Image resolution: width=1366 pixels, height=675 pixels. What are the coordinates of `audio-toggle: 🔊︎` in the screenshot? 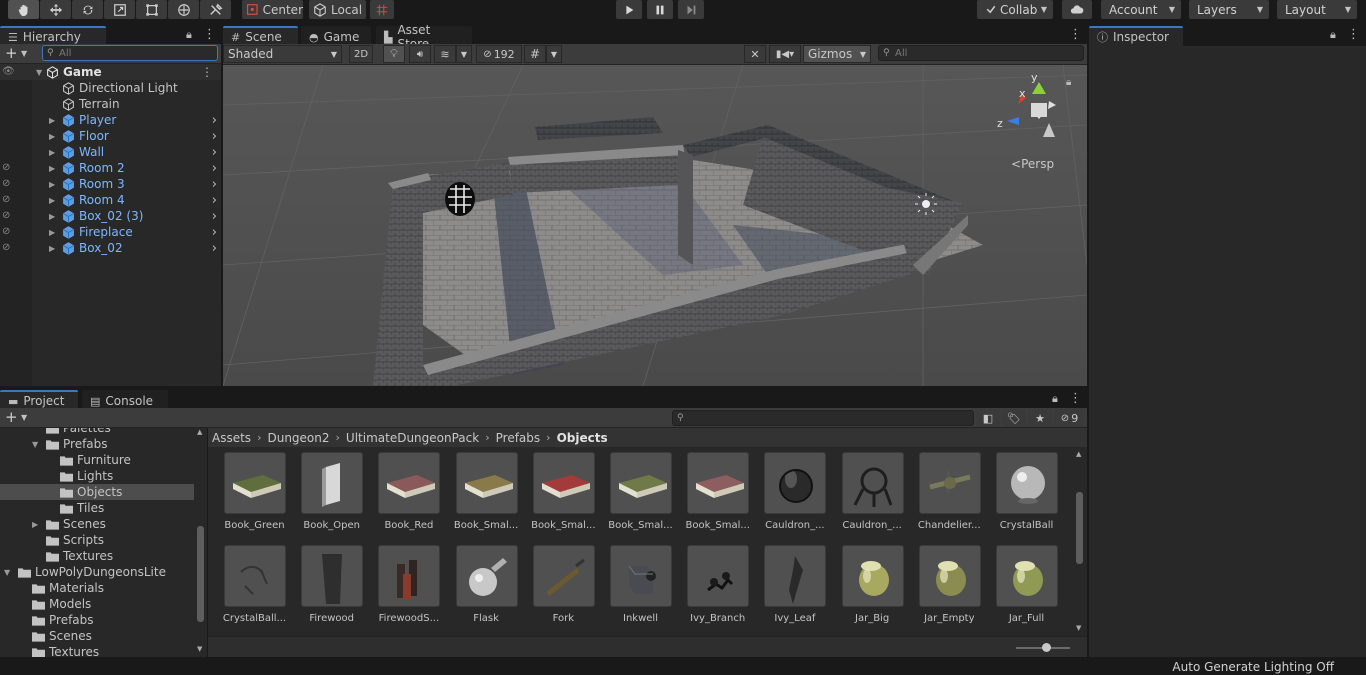 It's located at (420, 54).